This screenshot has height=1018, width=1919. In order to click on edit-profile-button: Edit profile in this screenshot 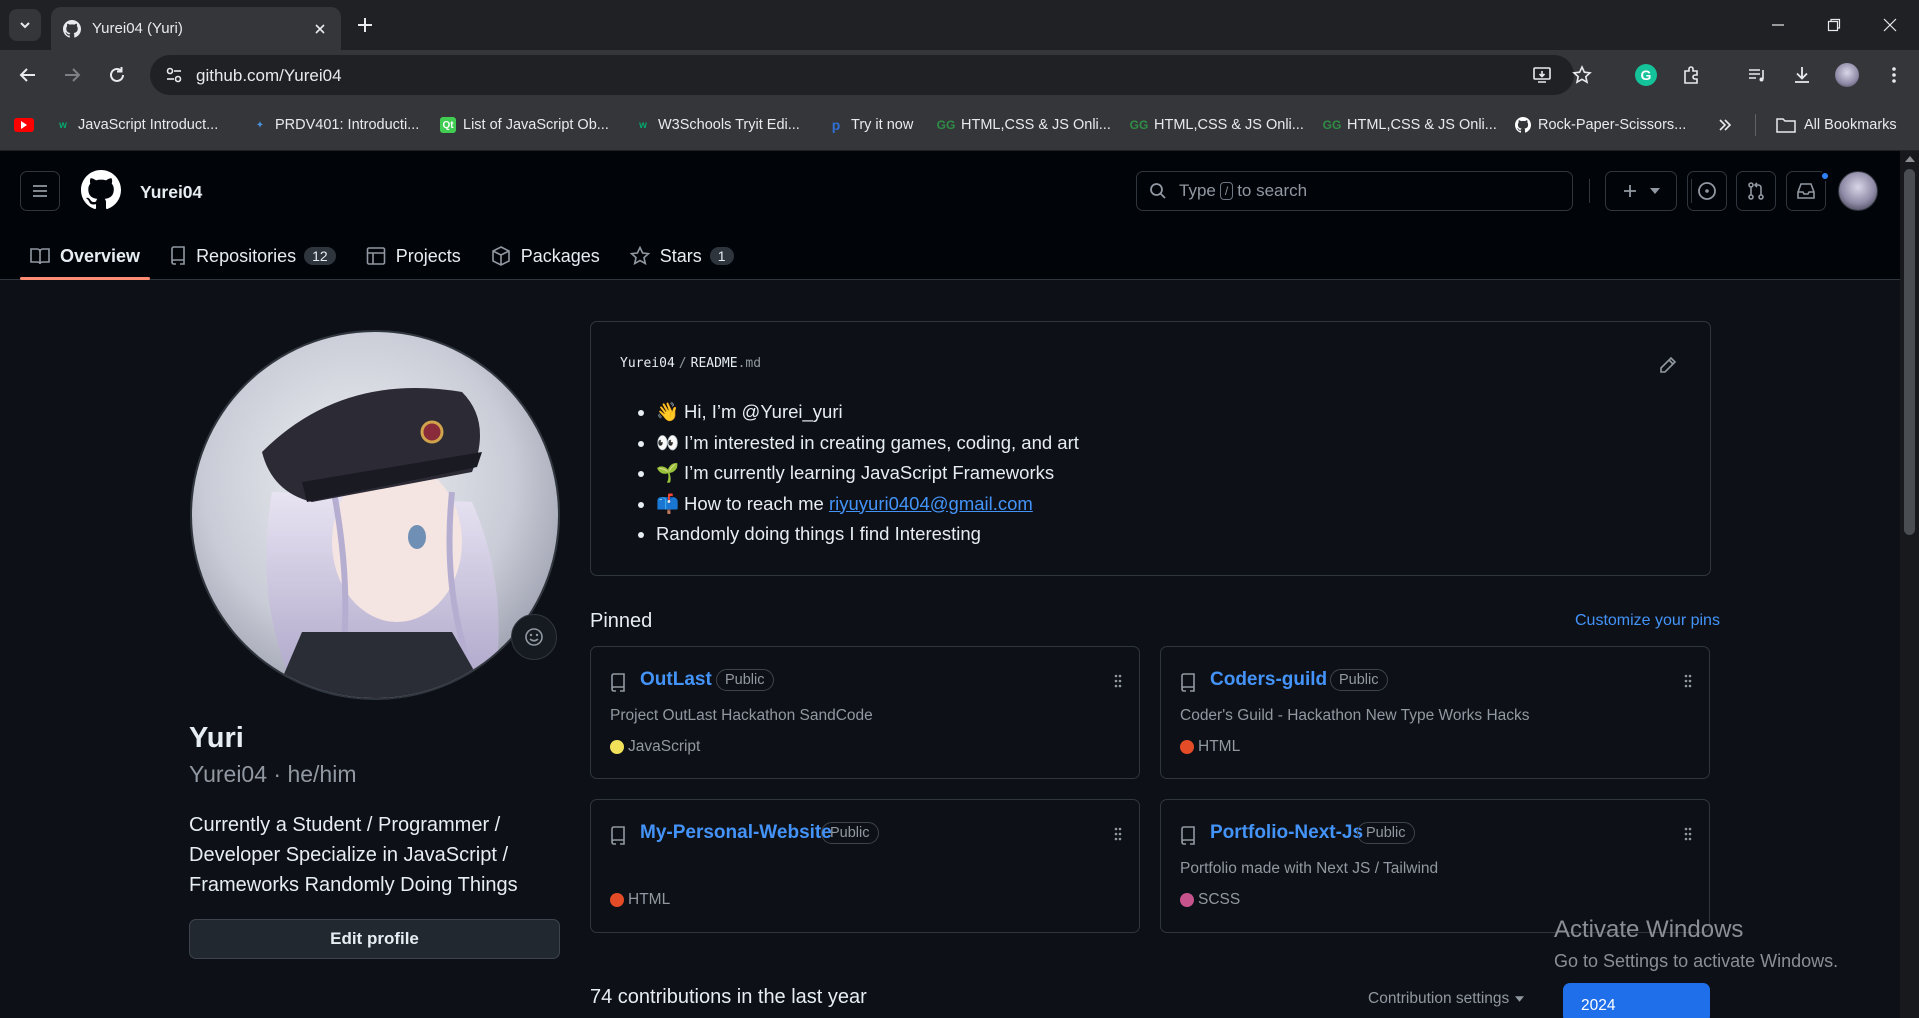, I will do `click(374, 939)`.